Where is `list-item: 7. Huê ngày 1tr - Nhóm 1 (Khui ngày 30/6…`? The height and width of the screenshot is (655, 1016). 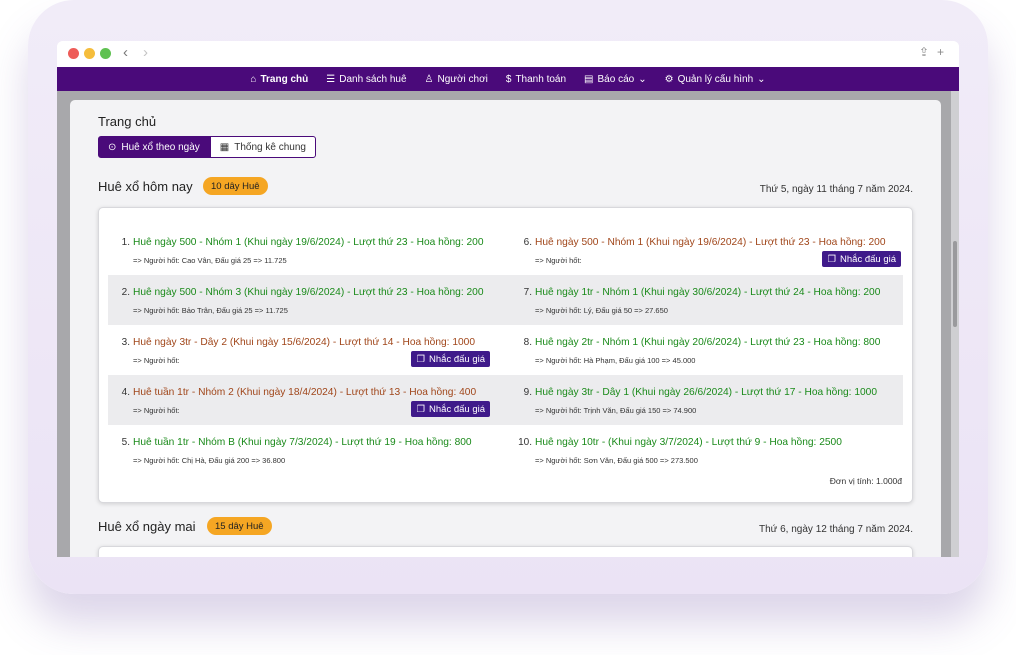 list-item: 7. Huê ngày 1tr - Nhóm 1 (Khui ngày 30/6… is located at coordinates (705, 300).